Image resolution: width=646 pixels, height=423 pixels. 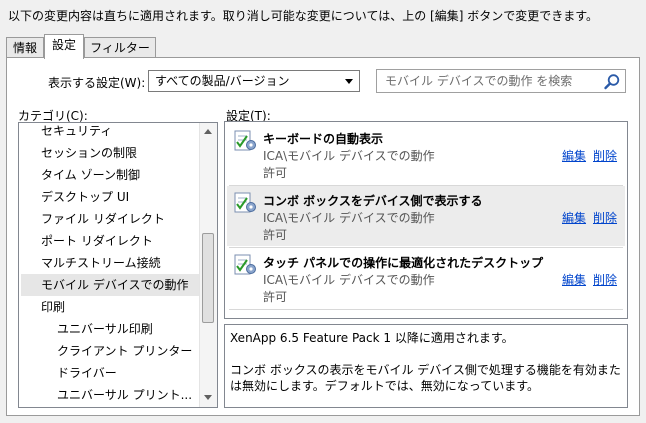 I want to click on category-item-multistream: マルチストリーム接続, so click(x=90, y=263).